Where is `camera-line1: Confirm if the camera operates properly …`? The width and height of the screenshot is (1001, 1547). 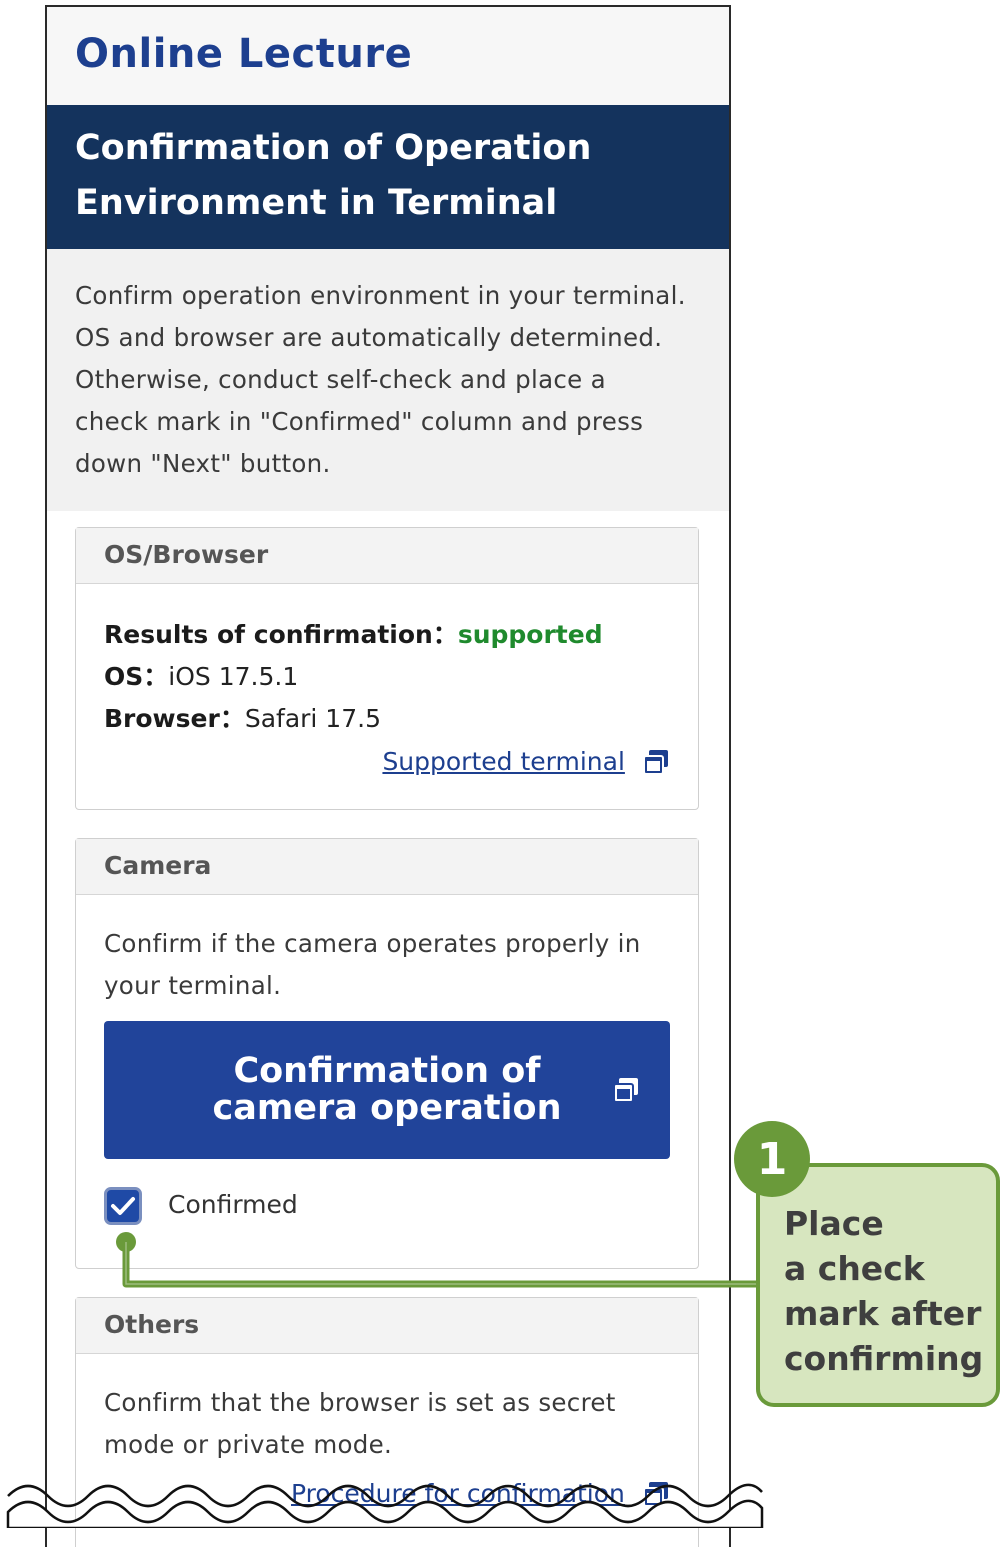
camera-line1: Confirm if the camera operates properly … is located at coordinates (372, 943).